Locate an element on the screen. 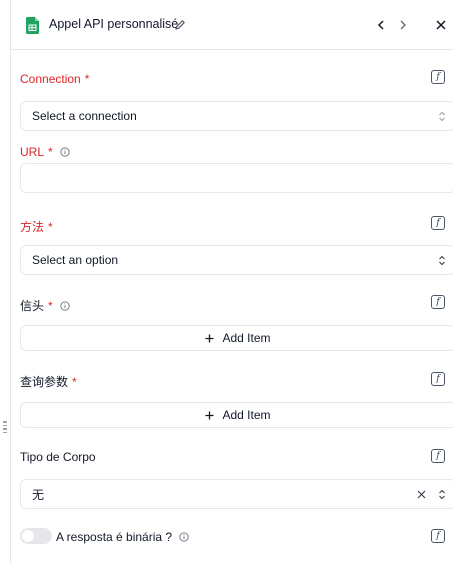 This screenshot has width=453, height=563. add-header-button: Add Item is located at coordinates (236, 338).